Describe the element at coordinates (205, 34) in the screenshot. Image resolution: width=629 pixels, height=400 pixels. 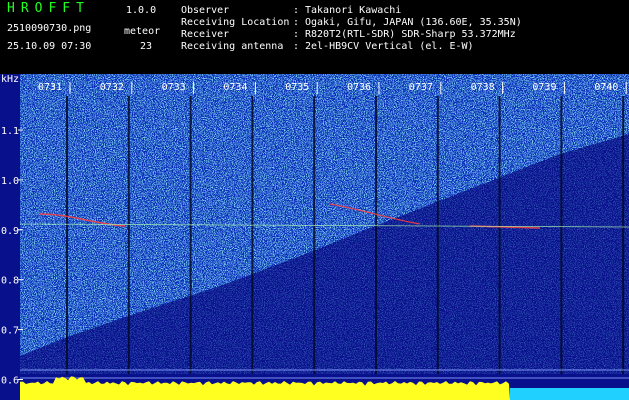
I see `receiver-label: Receiver` at that location.